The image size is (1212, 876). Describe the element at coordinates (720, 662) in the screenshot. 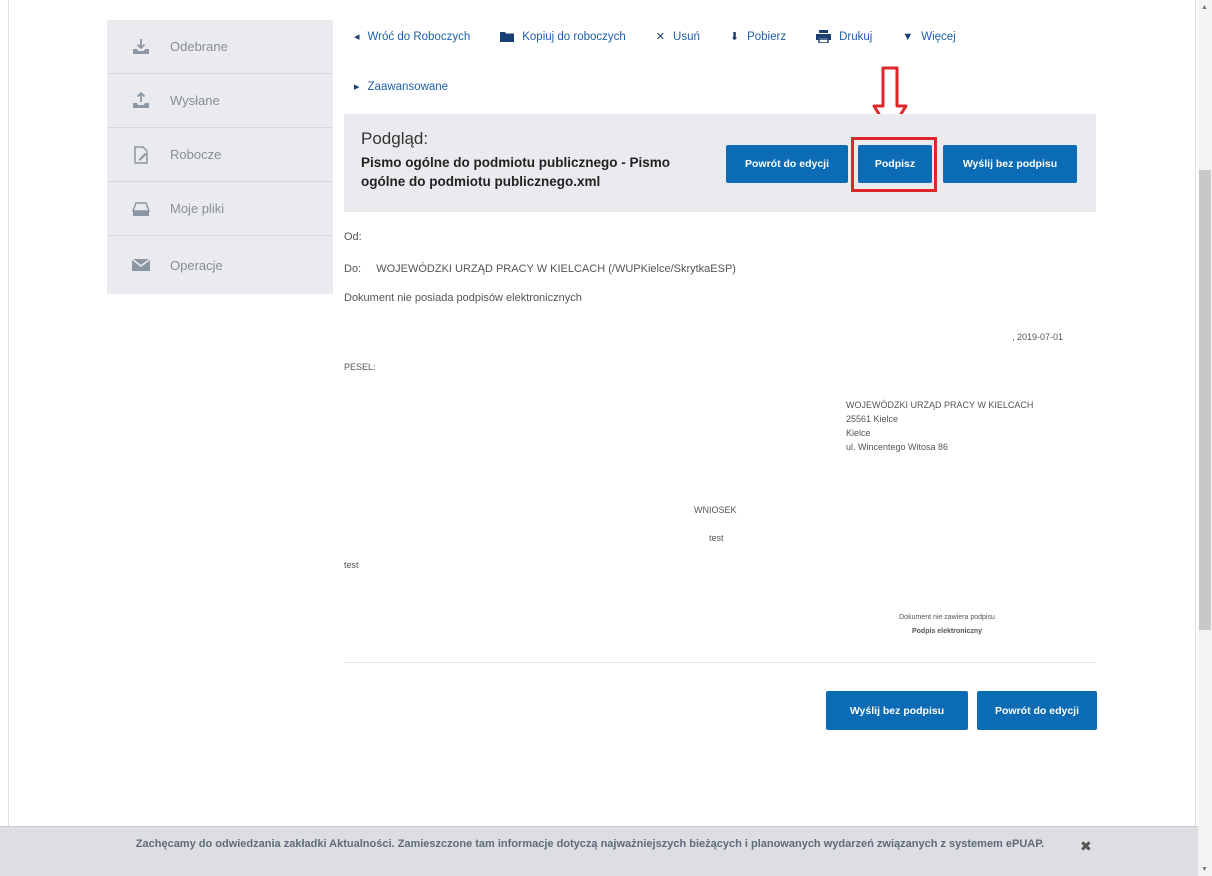

I see `content-divider` at that location.